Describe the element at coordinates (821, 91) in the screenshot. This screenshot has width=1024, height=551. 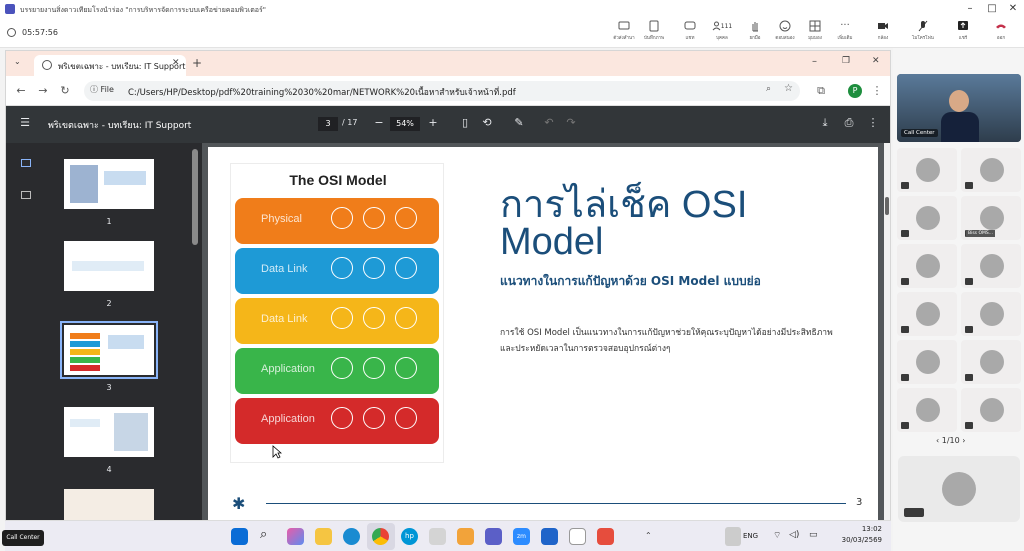
I see `extensions-icon: ⧉` at that location.